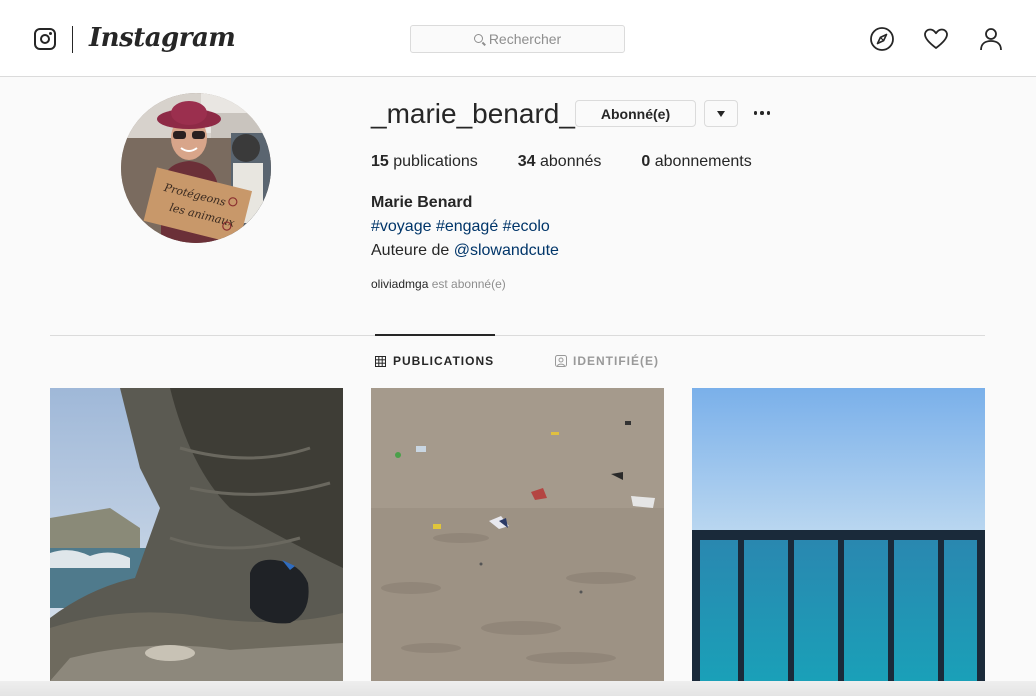 This screenshot has height=696, width=1036. Describe the element at coordinates (473, 113) in the screenshot. I see `profile-username: _marie_benard_` at that location.